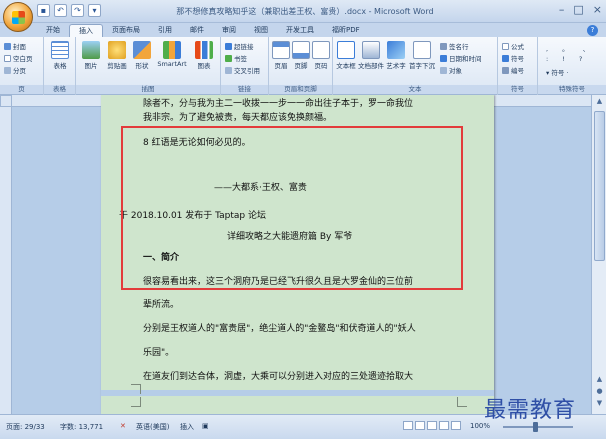 Image resolution: width=606 pixels, height=439 pixels. I want to click on outline-view-icon, so click(444, 425).